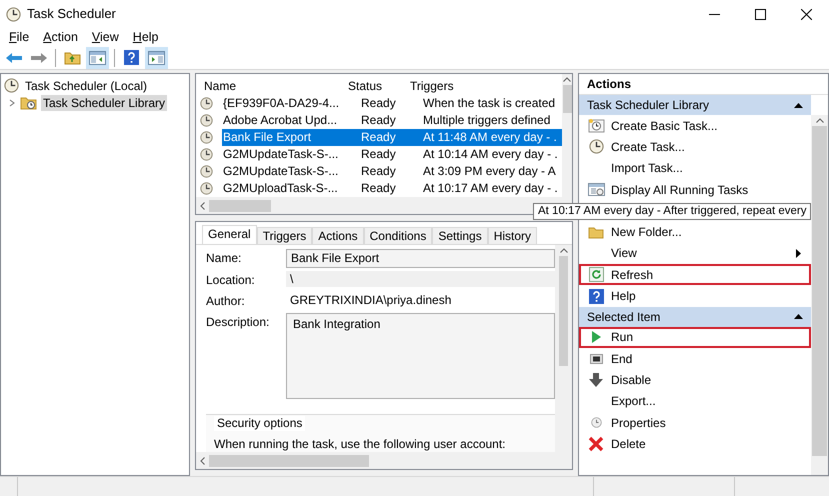 The image size is (829, 496). What do you see at coordinates (492, 171) in the screenshot?
I see `trigger-cell: At 3:09 PM every day - A` at bounding box center [492, 171].